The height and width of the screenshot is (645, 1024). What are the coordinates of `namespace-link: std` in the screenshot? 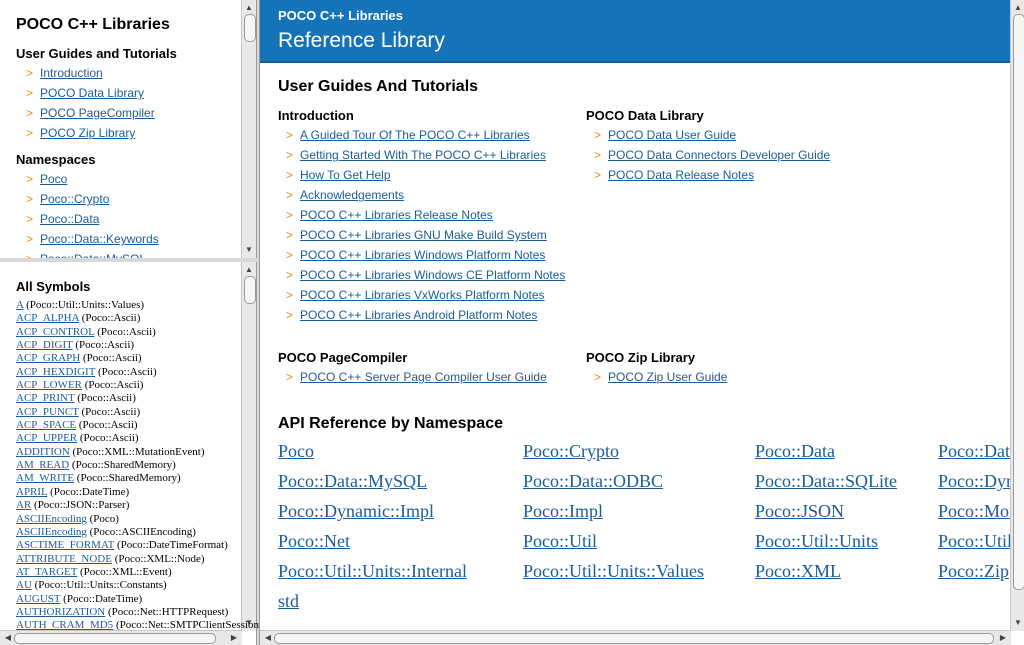 It's located at (288, 601).